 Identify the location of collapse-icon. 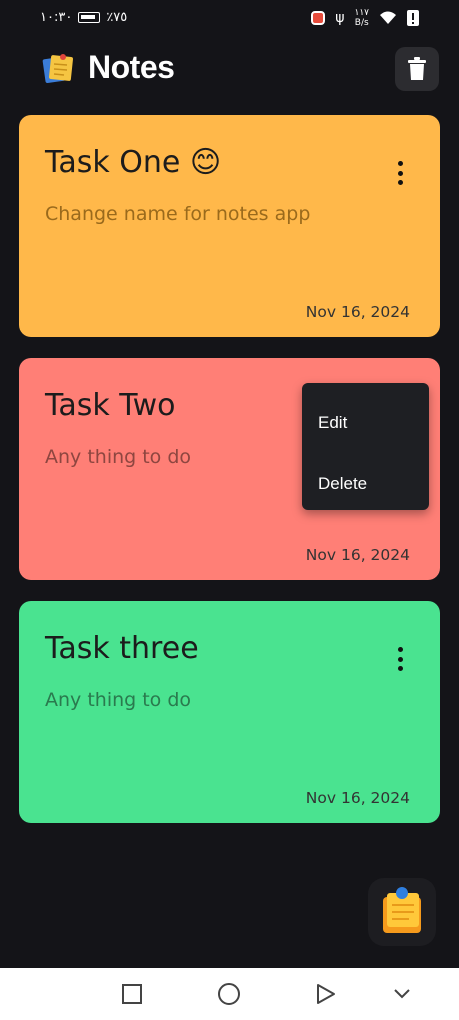
(402, 994).